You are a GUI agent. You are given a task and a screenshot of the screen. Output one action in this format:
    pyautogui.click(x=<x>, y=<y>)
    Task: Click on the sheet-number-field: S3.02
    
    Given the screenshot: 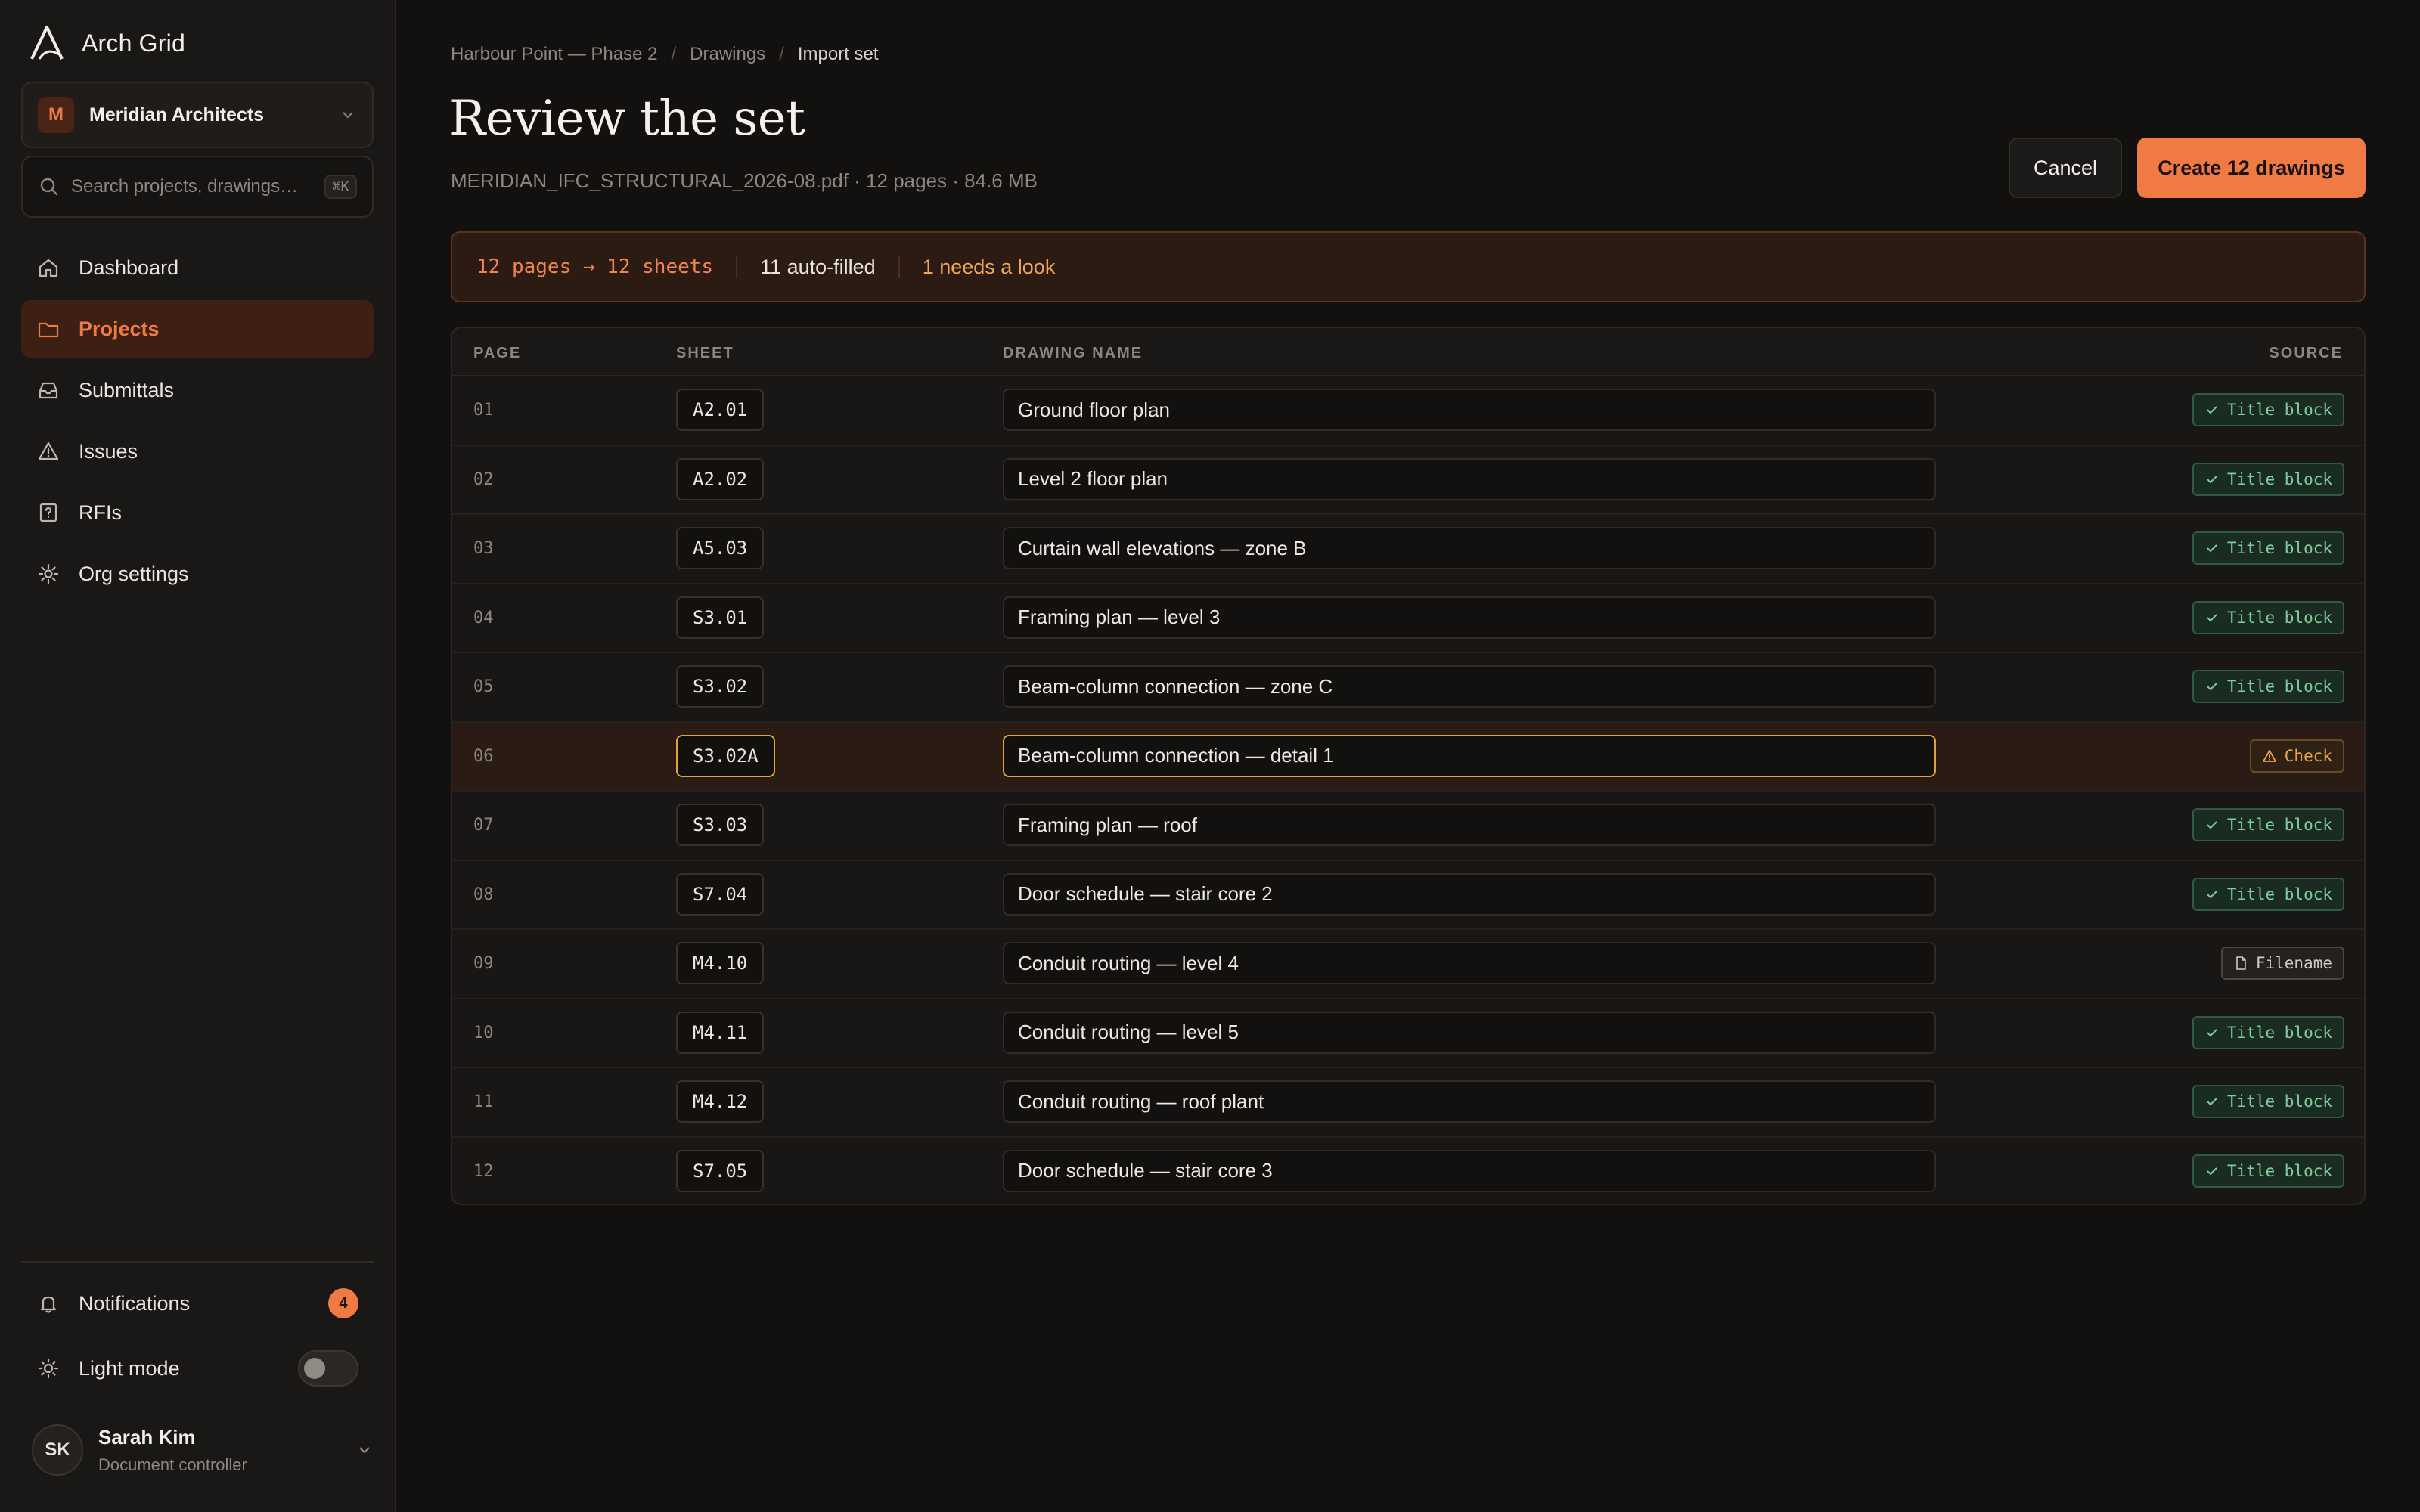 What is the action you would take?
    pyautogui.click(x=720, y=686)
    